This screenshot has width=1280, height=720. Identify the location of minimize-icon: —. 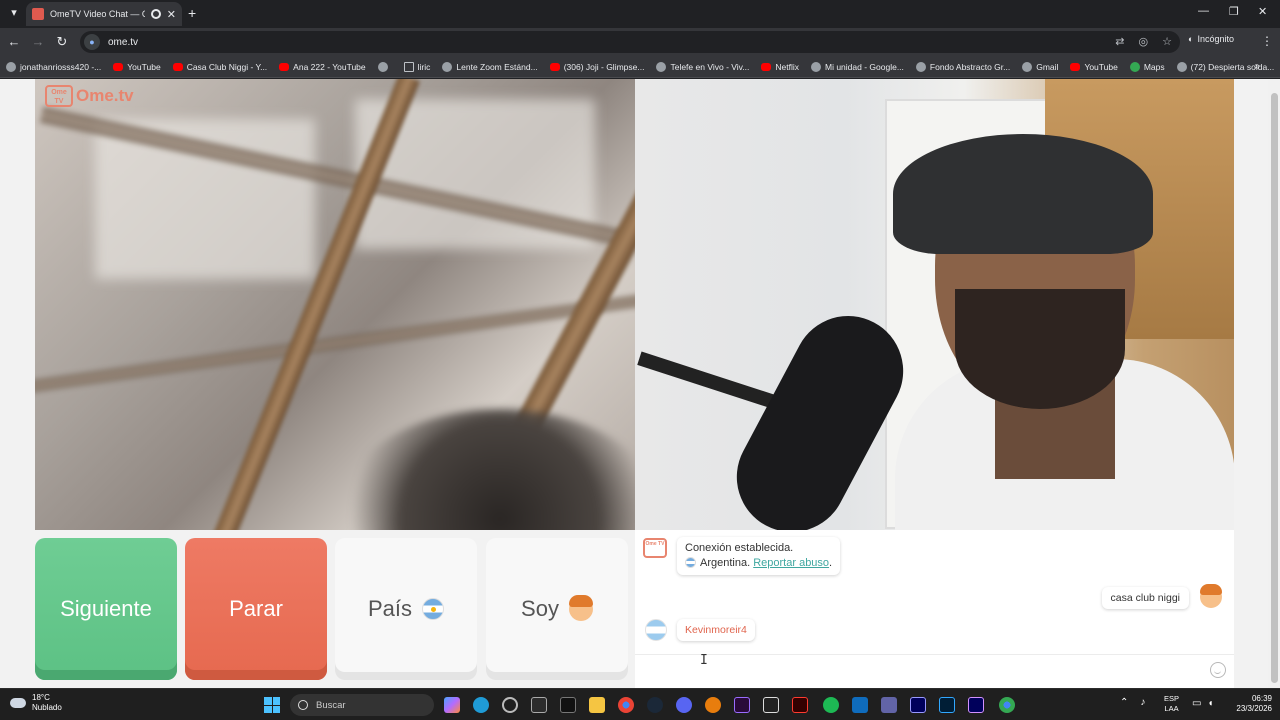
(1203, 11).